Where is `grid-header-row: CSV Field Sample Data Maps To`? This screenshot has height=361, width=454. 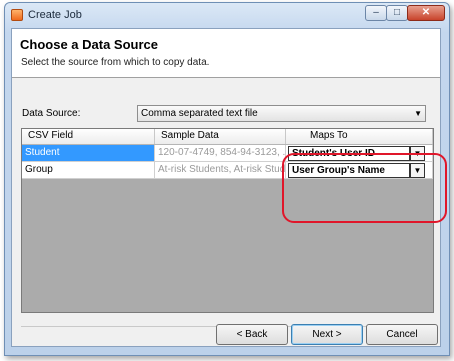 grid-header-row: CSV Field Sample Data Maps To is located at coordinates (227, 137).